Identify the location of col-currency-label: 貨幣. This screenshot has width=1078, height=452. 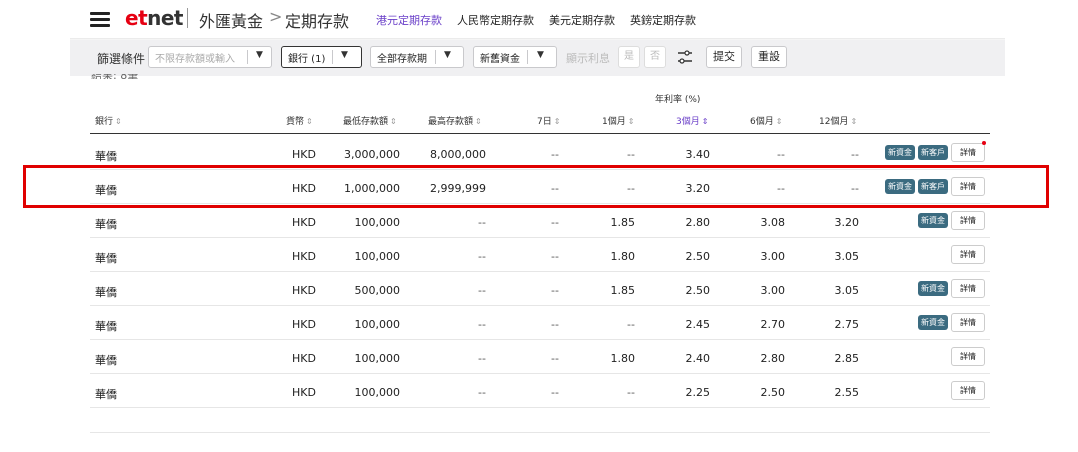
(295, 122).